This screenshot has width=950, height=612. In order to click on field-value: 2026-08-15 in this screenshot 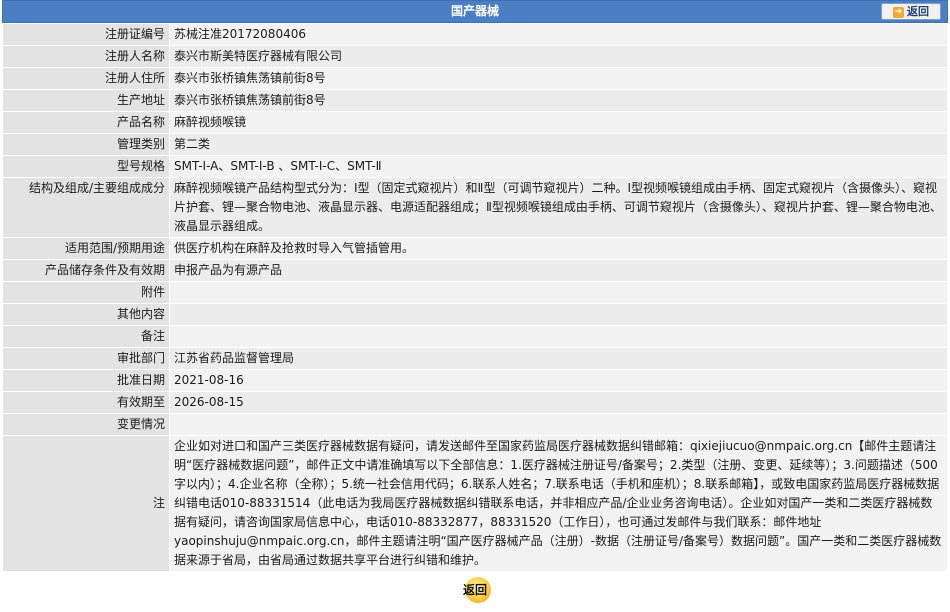, I will do `click(558, 402)`.